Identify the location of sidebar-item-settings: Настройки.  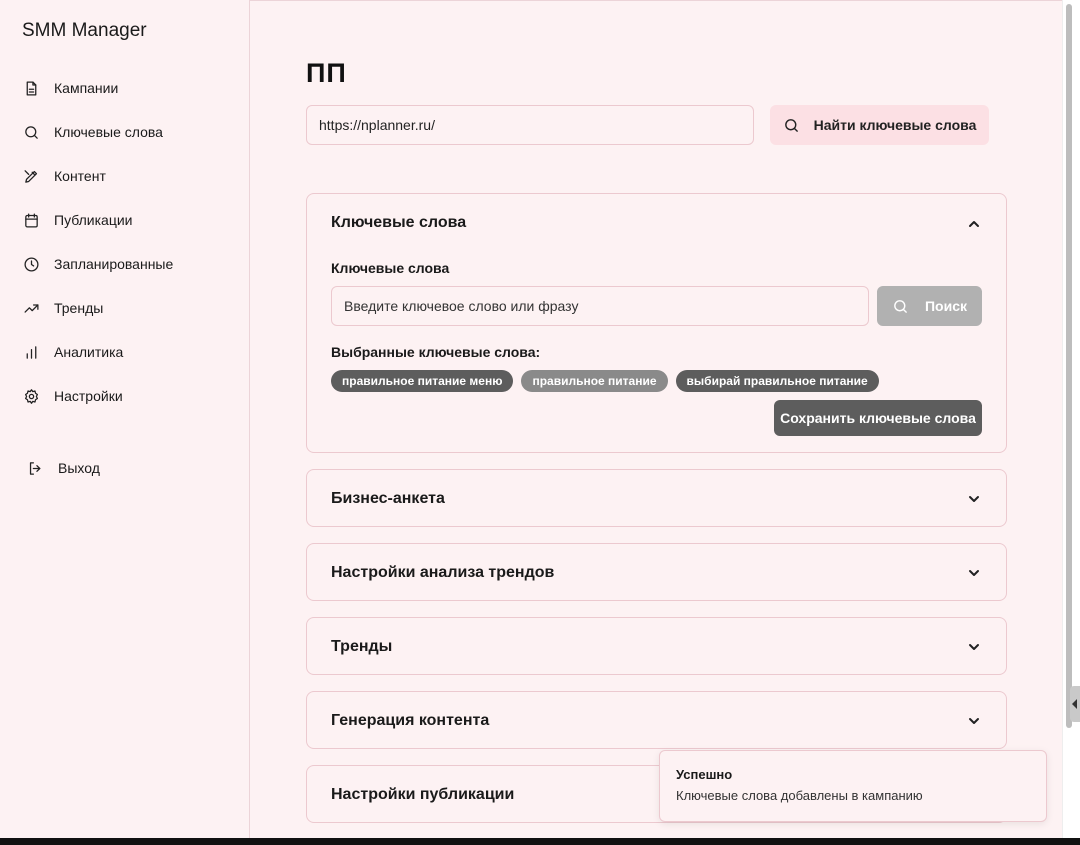
(72, 396).